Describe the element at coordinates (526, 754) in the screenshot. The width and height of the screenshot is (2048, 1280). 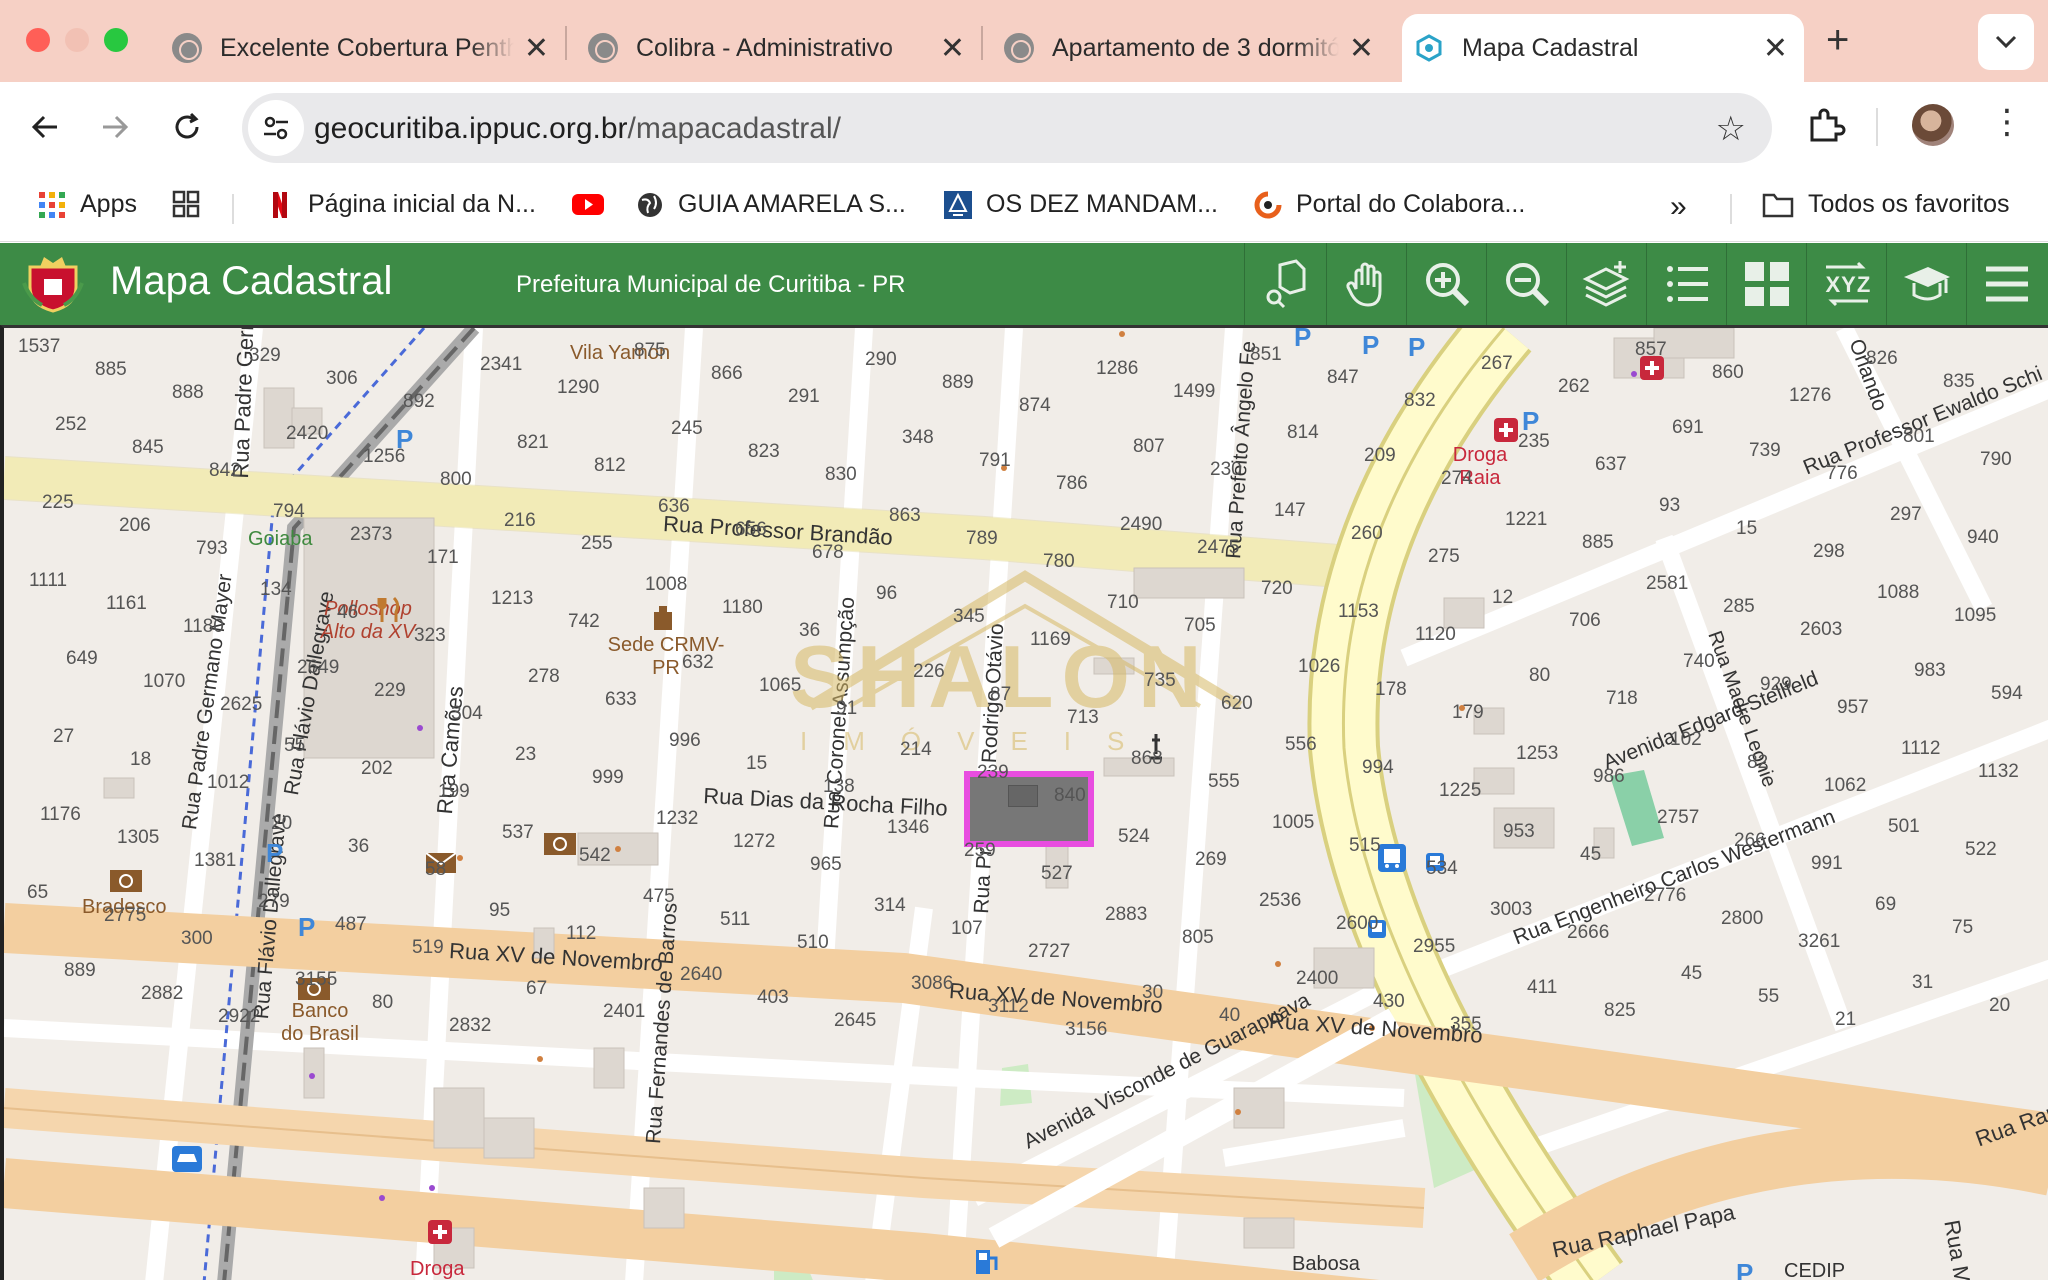
I see `house-number: 23` at that location.